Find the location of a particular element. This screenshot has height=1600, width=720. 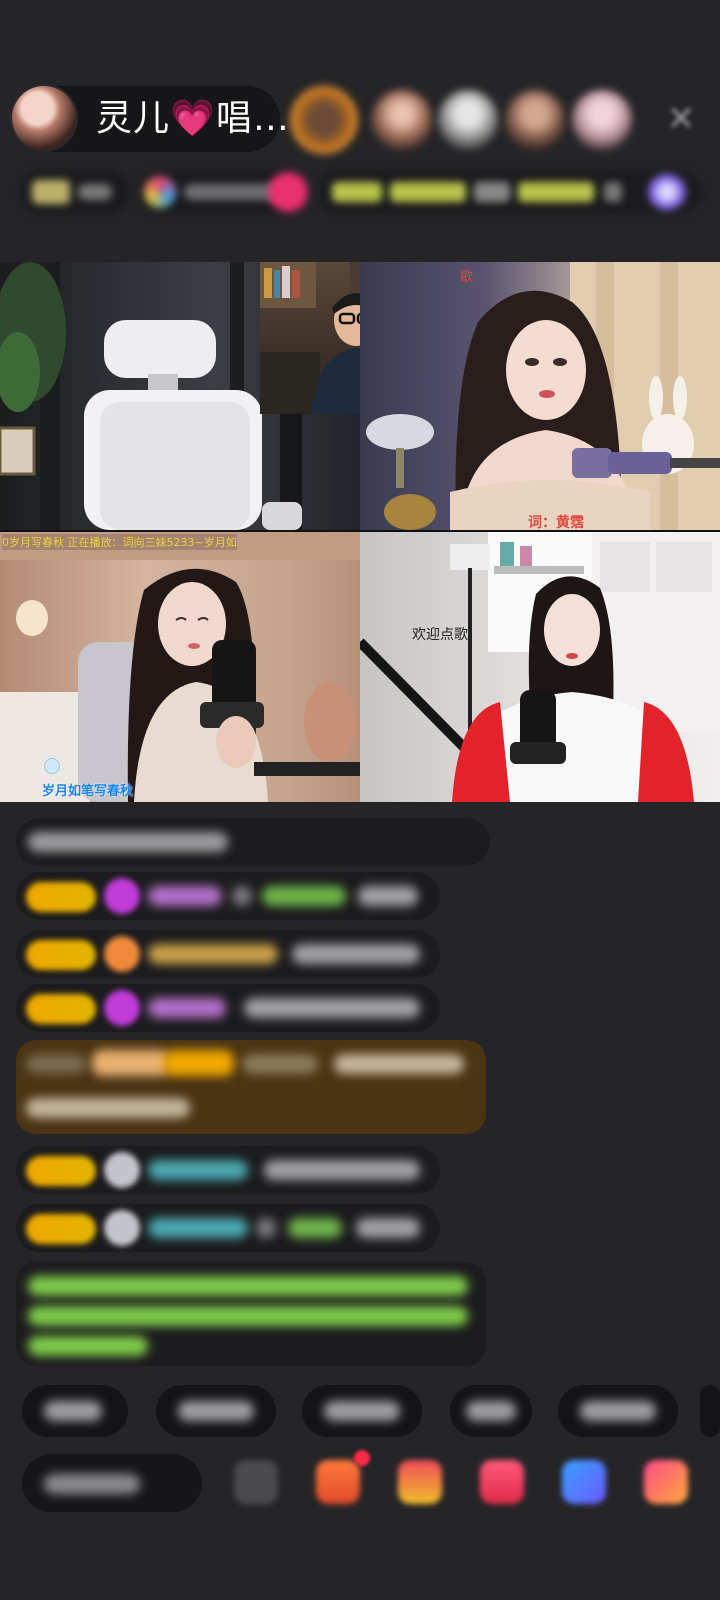

more-gifts-icon is located at coordinates (666, 1482).